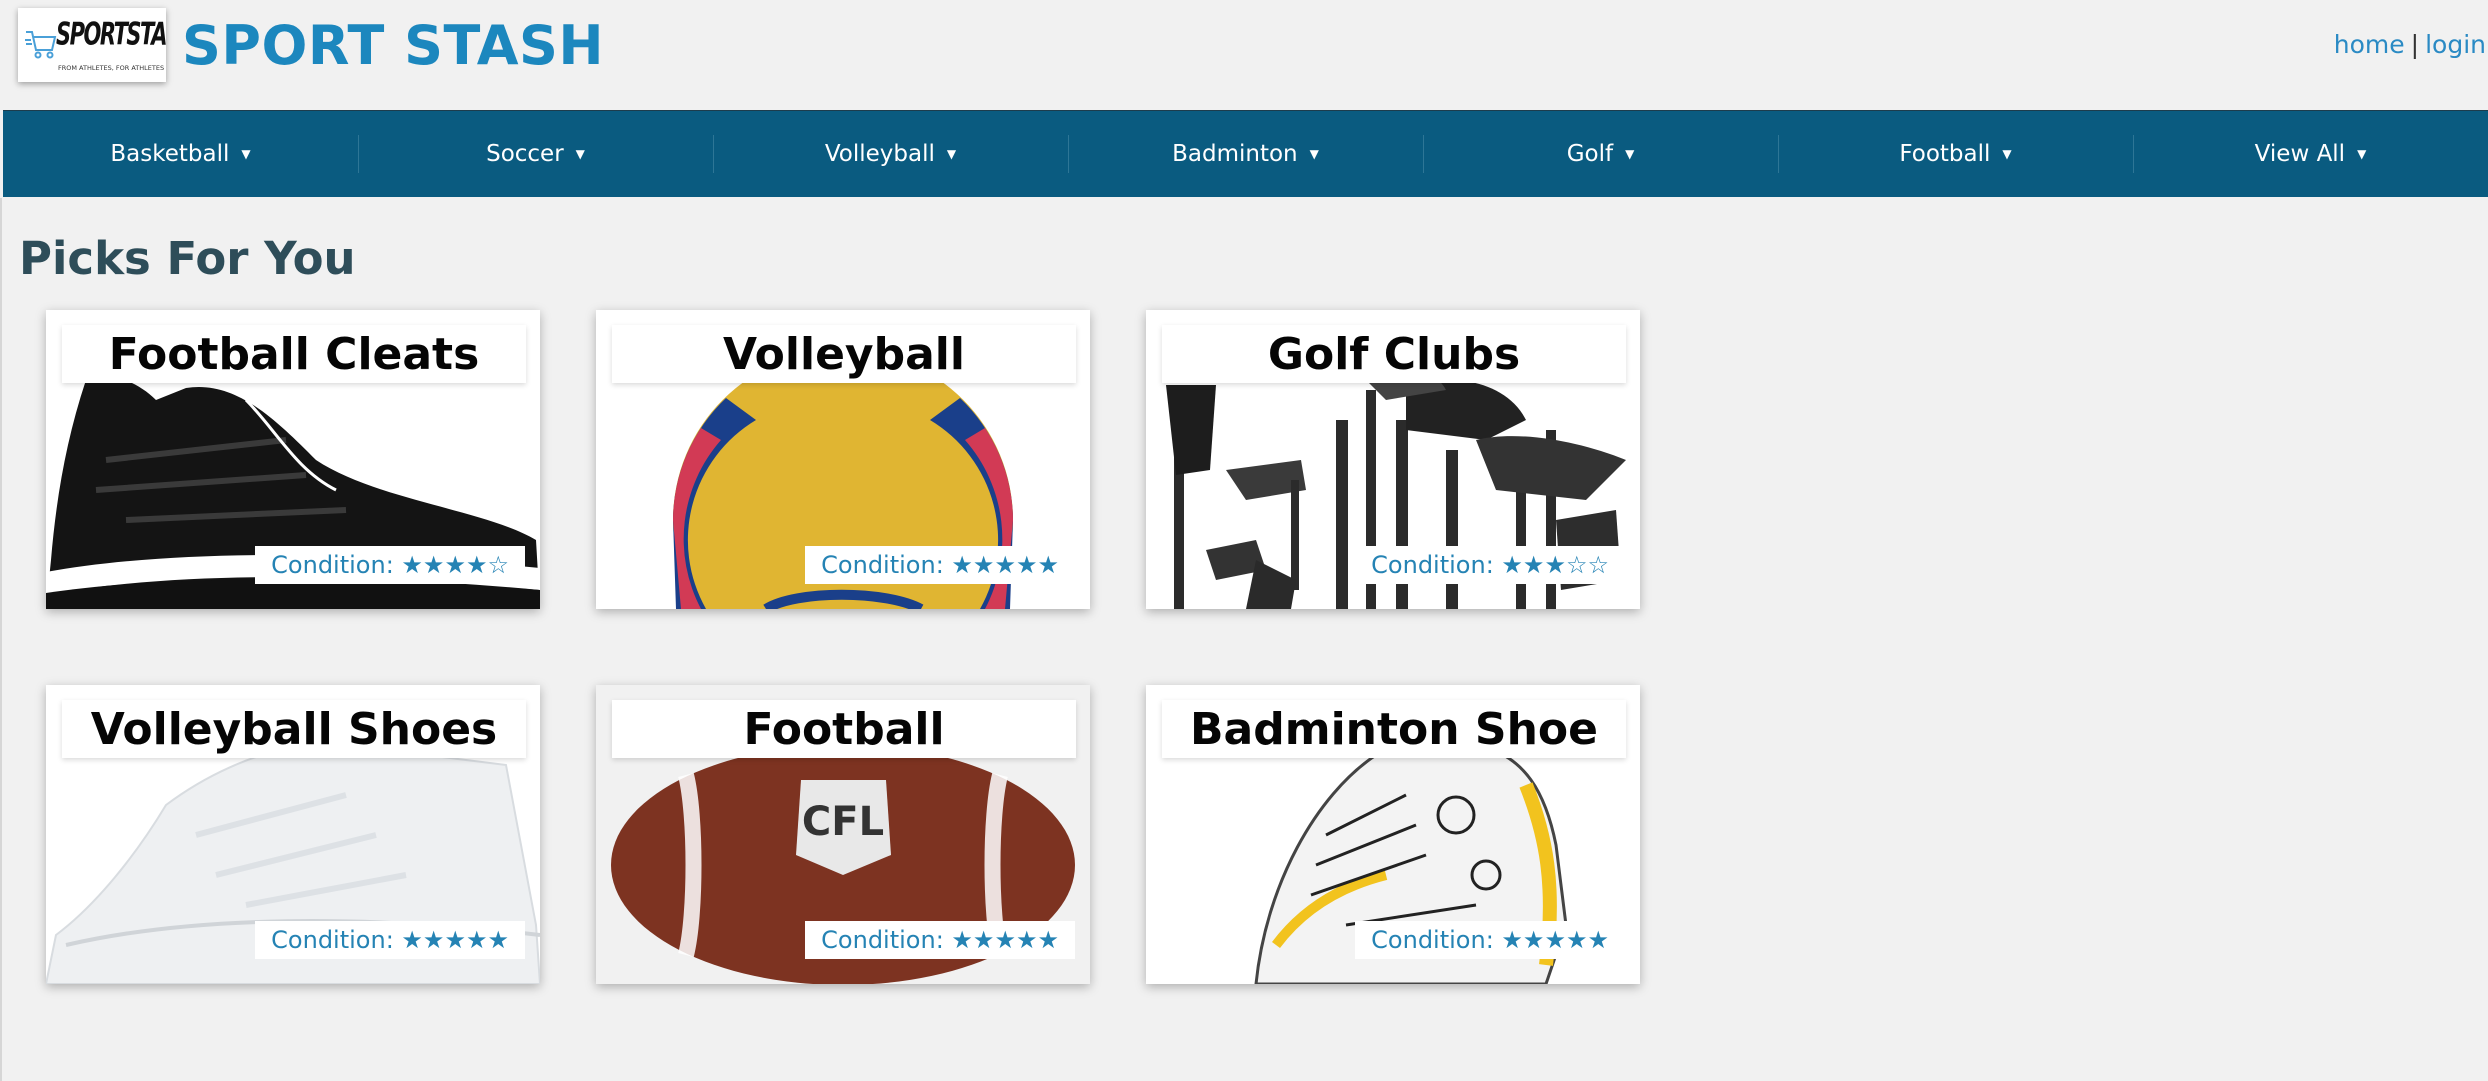 Image resolution: width=2488 pixels, height=1081 pixels. What do you see at coordinates (170, 154) in the screenshot?
I see `nav-item-label: Basketball` at bounding box center [170, 154].